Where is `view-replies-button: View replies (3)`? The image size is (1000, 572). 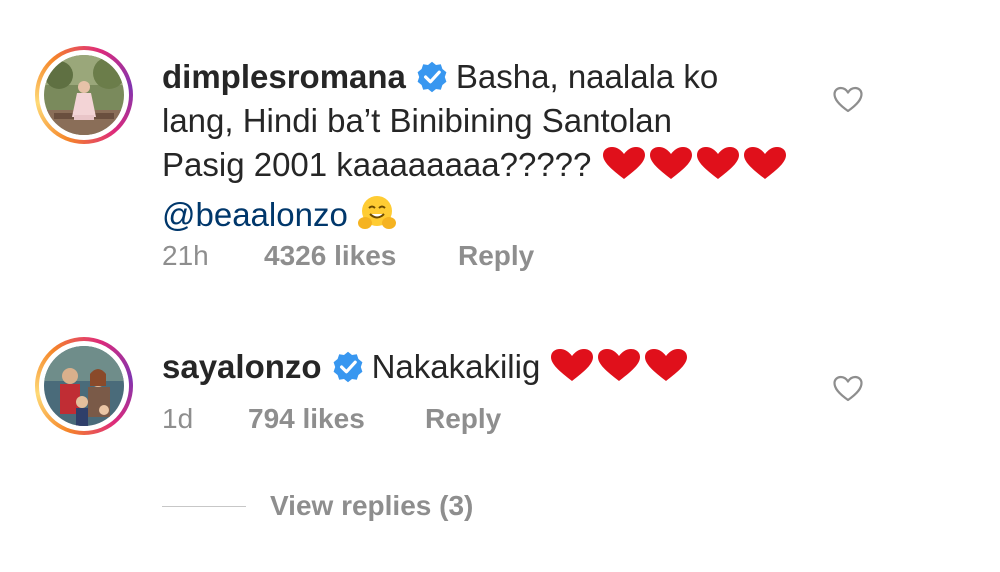
view-replies-button: View replies (3) is located at coordinates (317, 506).